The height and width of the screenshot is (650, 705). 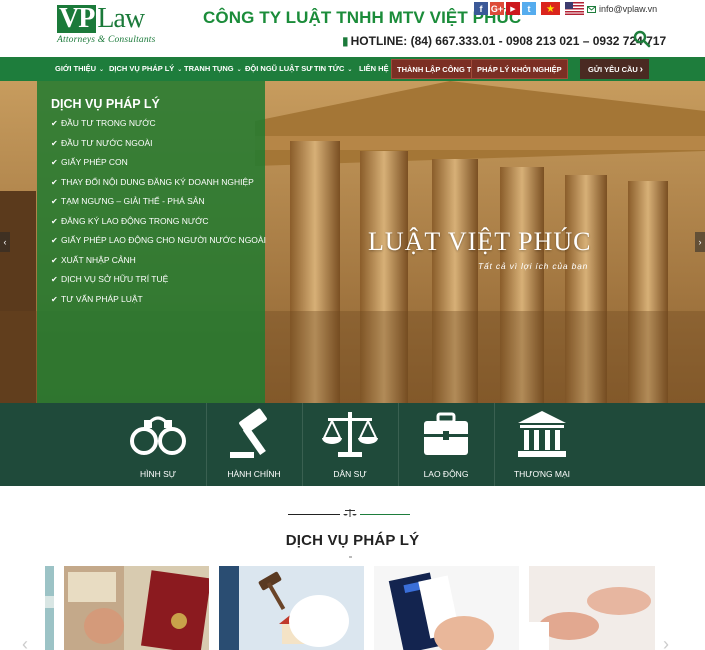 I want to click on email-link: info@vplaw.vn, so click(x=622, y=9).